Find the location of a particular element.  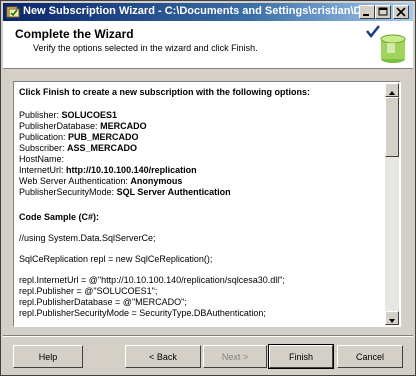

option-value: Anonymous is located at coordinates (156, 181).